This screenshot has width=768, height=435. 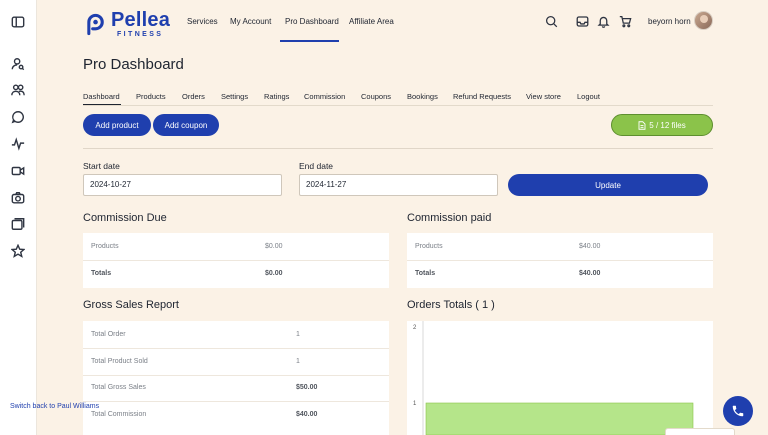 What do you see at coordinates (125, 218) in the screenshot?
I see `commission-due-title: Commission Due` at bounding box center [125, 218].